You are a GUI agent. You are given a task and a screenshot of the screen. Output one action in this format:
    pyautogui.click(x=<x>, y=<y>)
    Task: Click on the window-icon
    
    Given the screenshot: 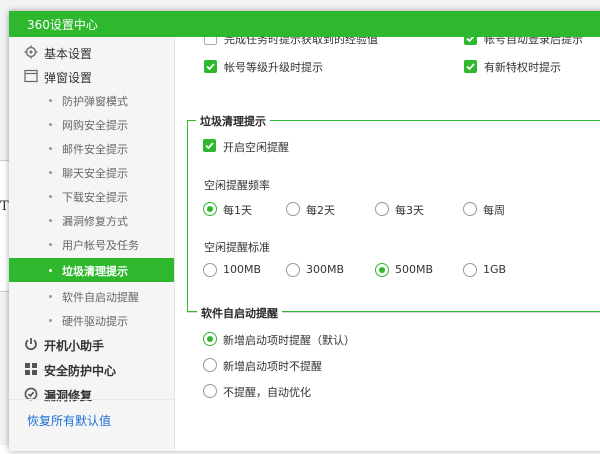 What is the action you would take?
    pyautogui.click(x=31, y=76)
    